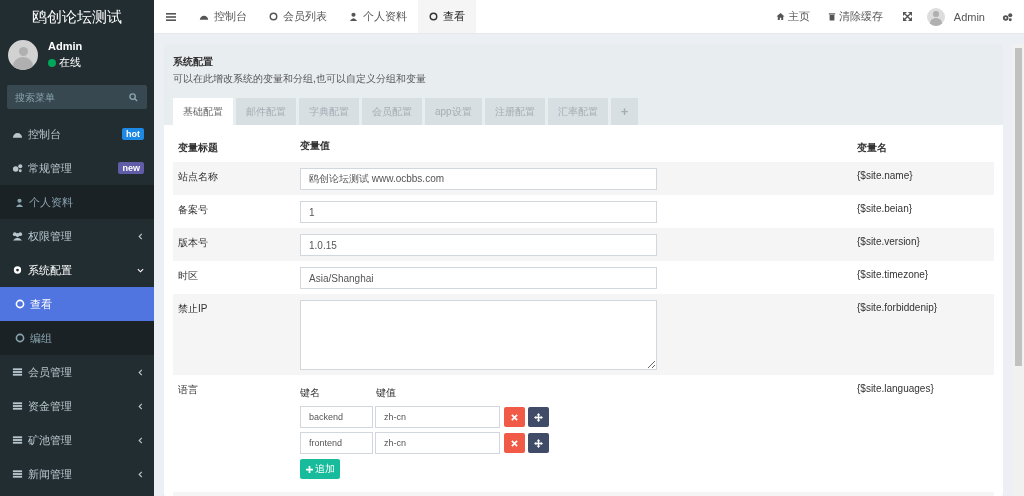 The height and width of the screenshot is (496, 1024). Describe the element at coordinates (188, 390) in the screenshot. I see `table-cell-text: 语言` at that location.